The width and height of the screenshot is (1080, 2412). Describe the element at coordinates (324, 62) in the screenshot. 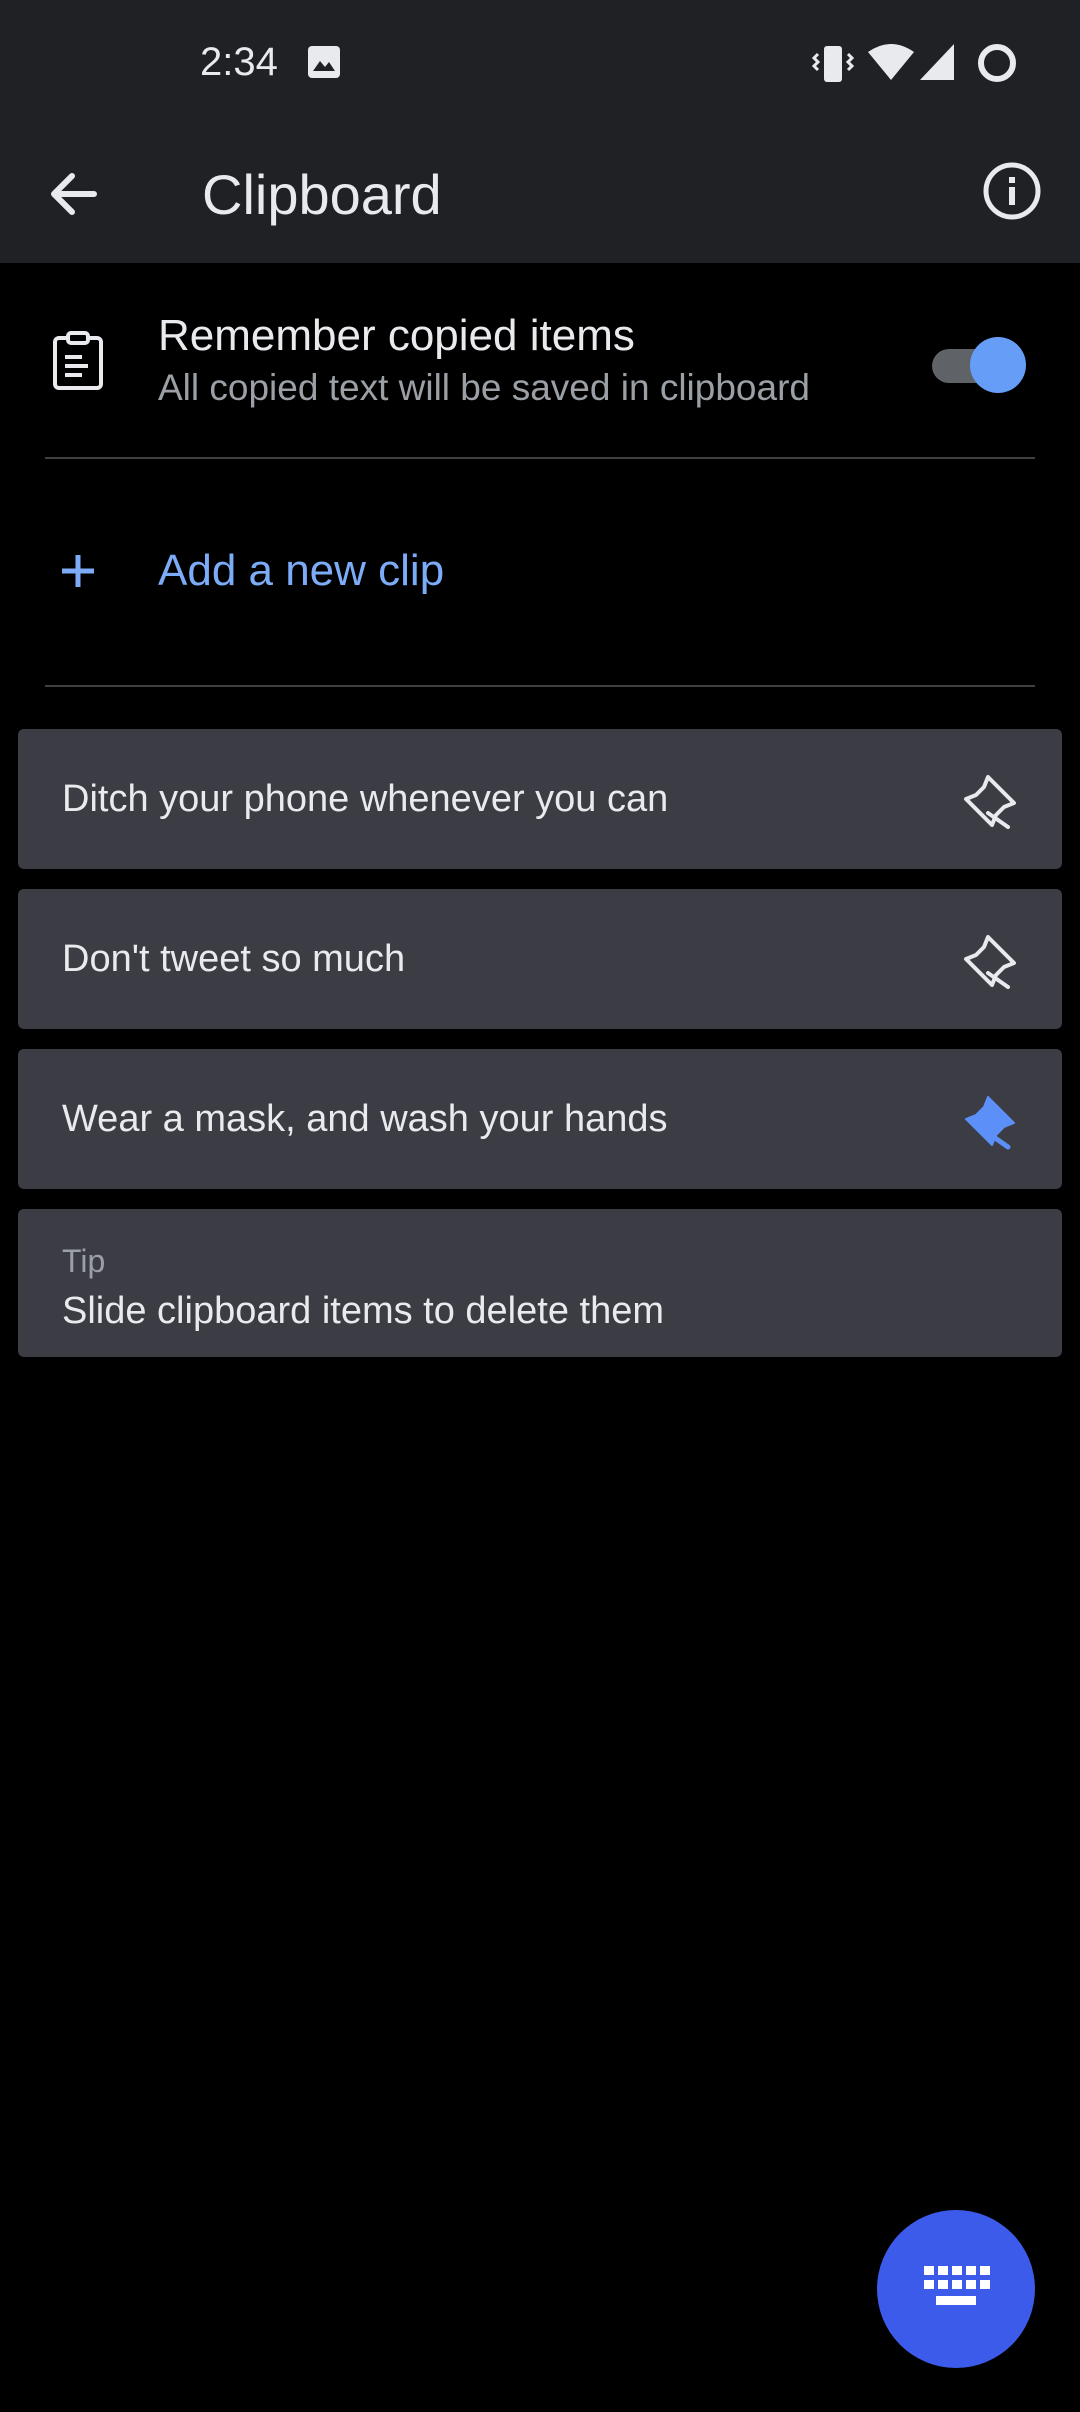

I see `photo-icon` at that location.